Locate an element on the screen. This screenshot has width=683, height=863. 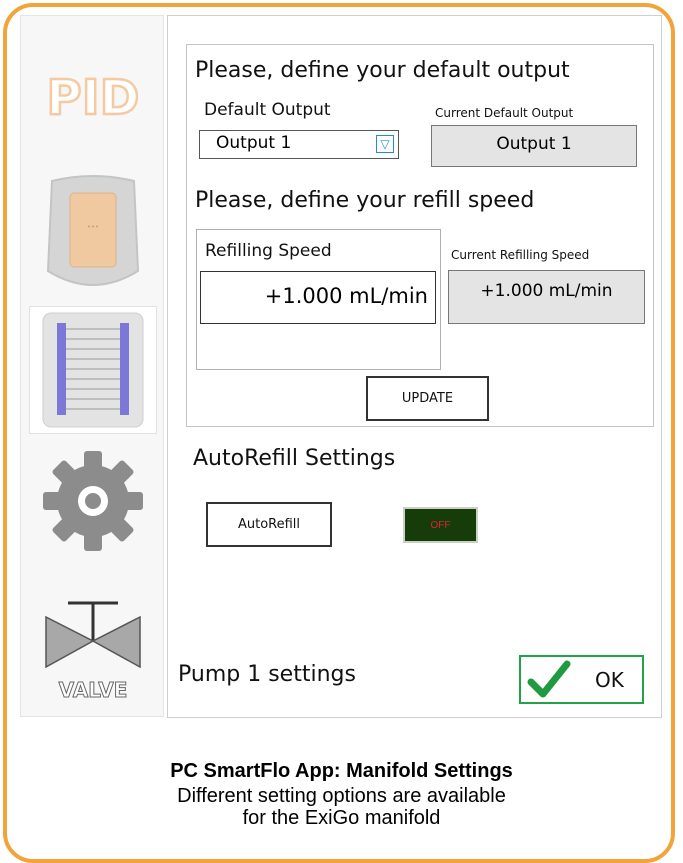
pump-device-icon: ••• is located at coordinates (93, 230).